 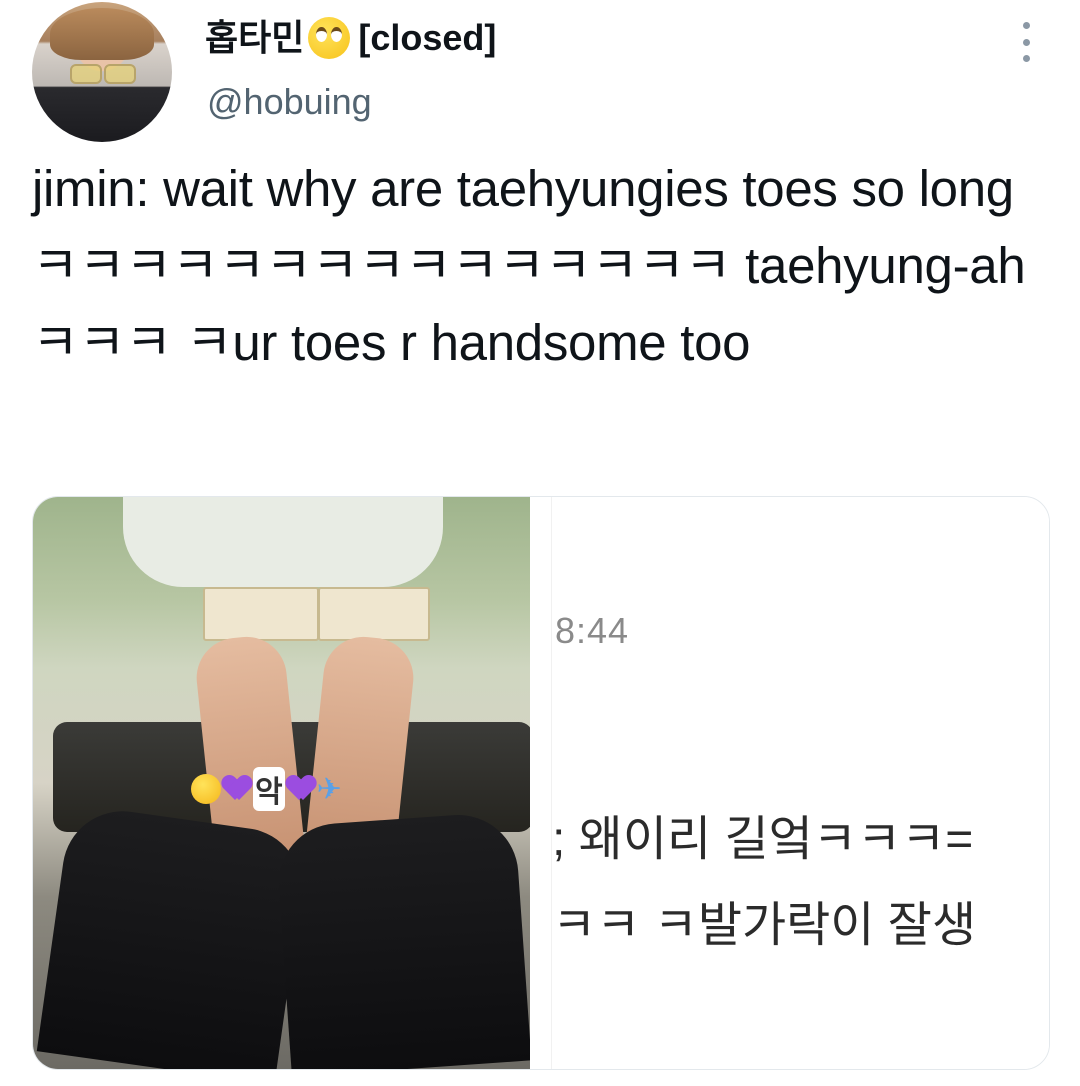 I want to click on avatar, so click(x=102, y=72).